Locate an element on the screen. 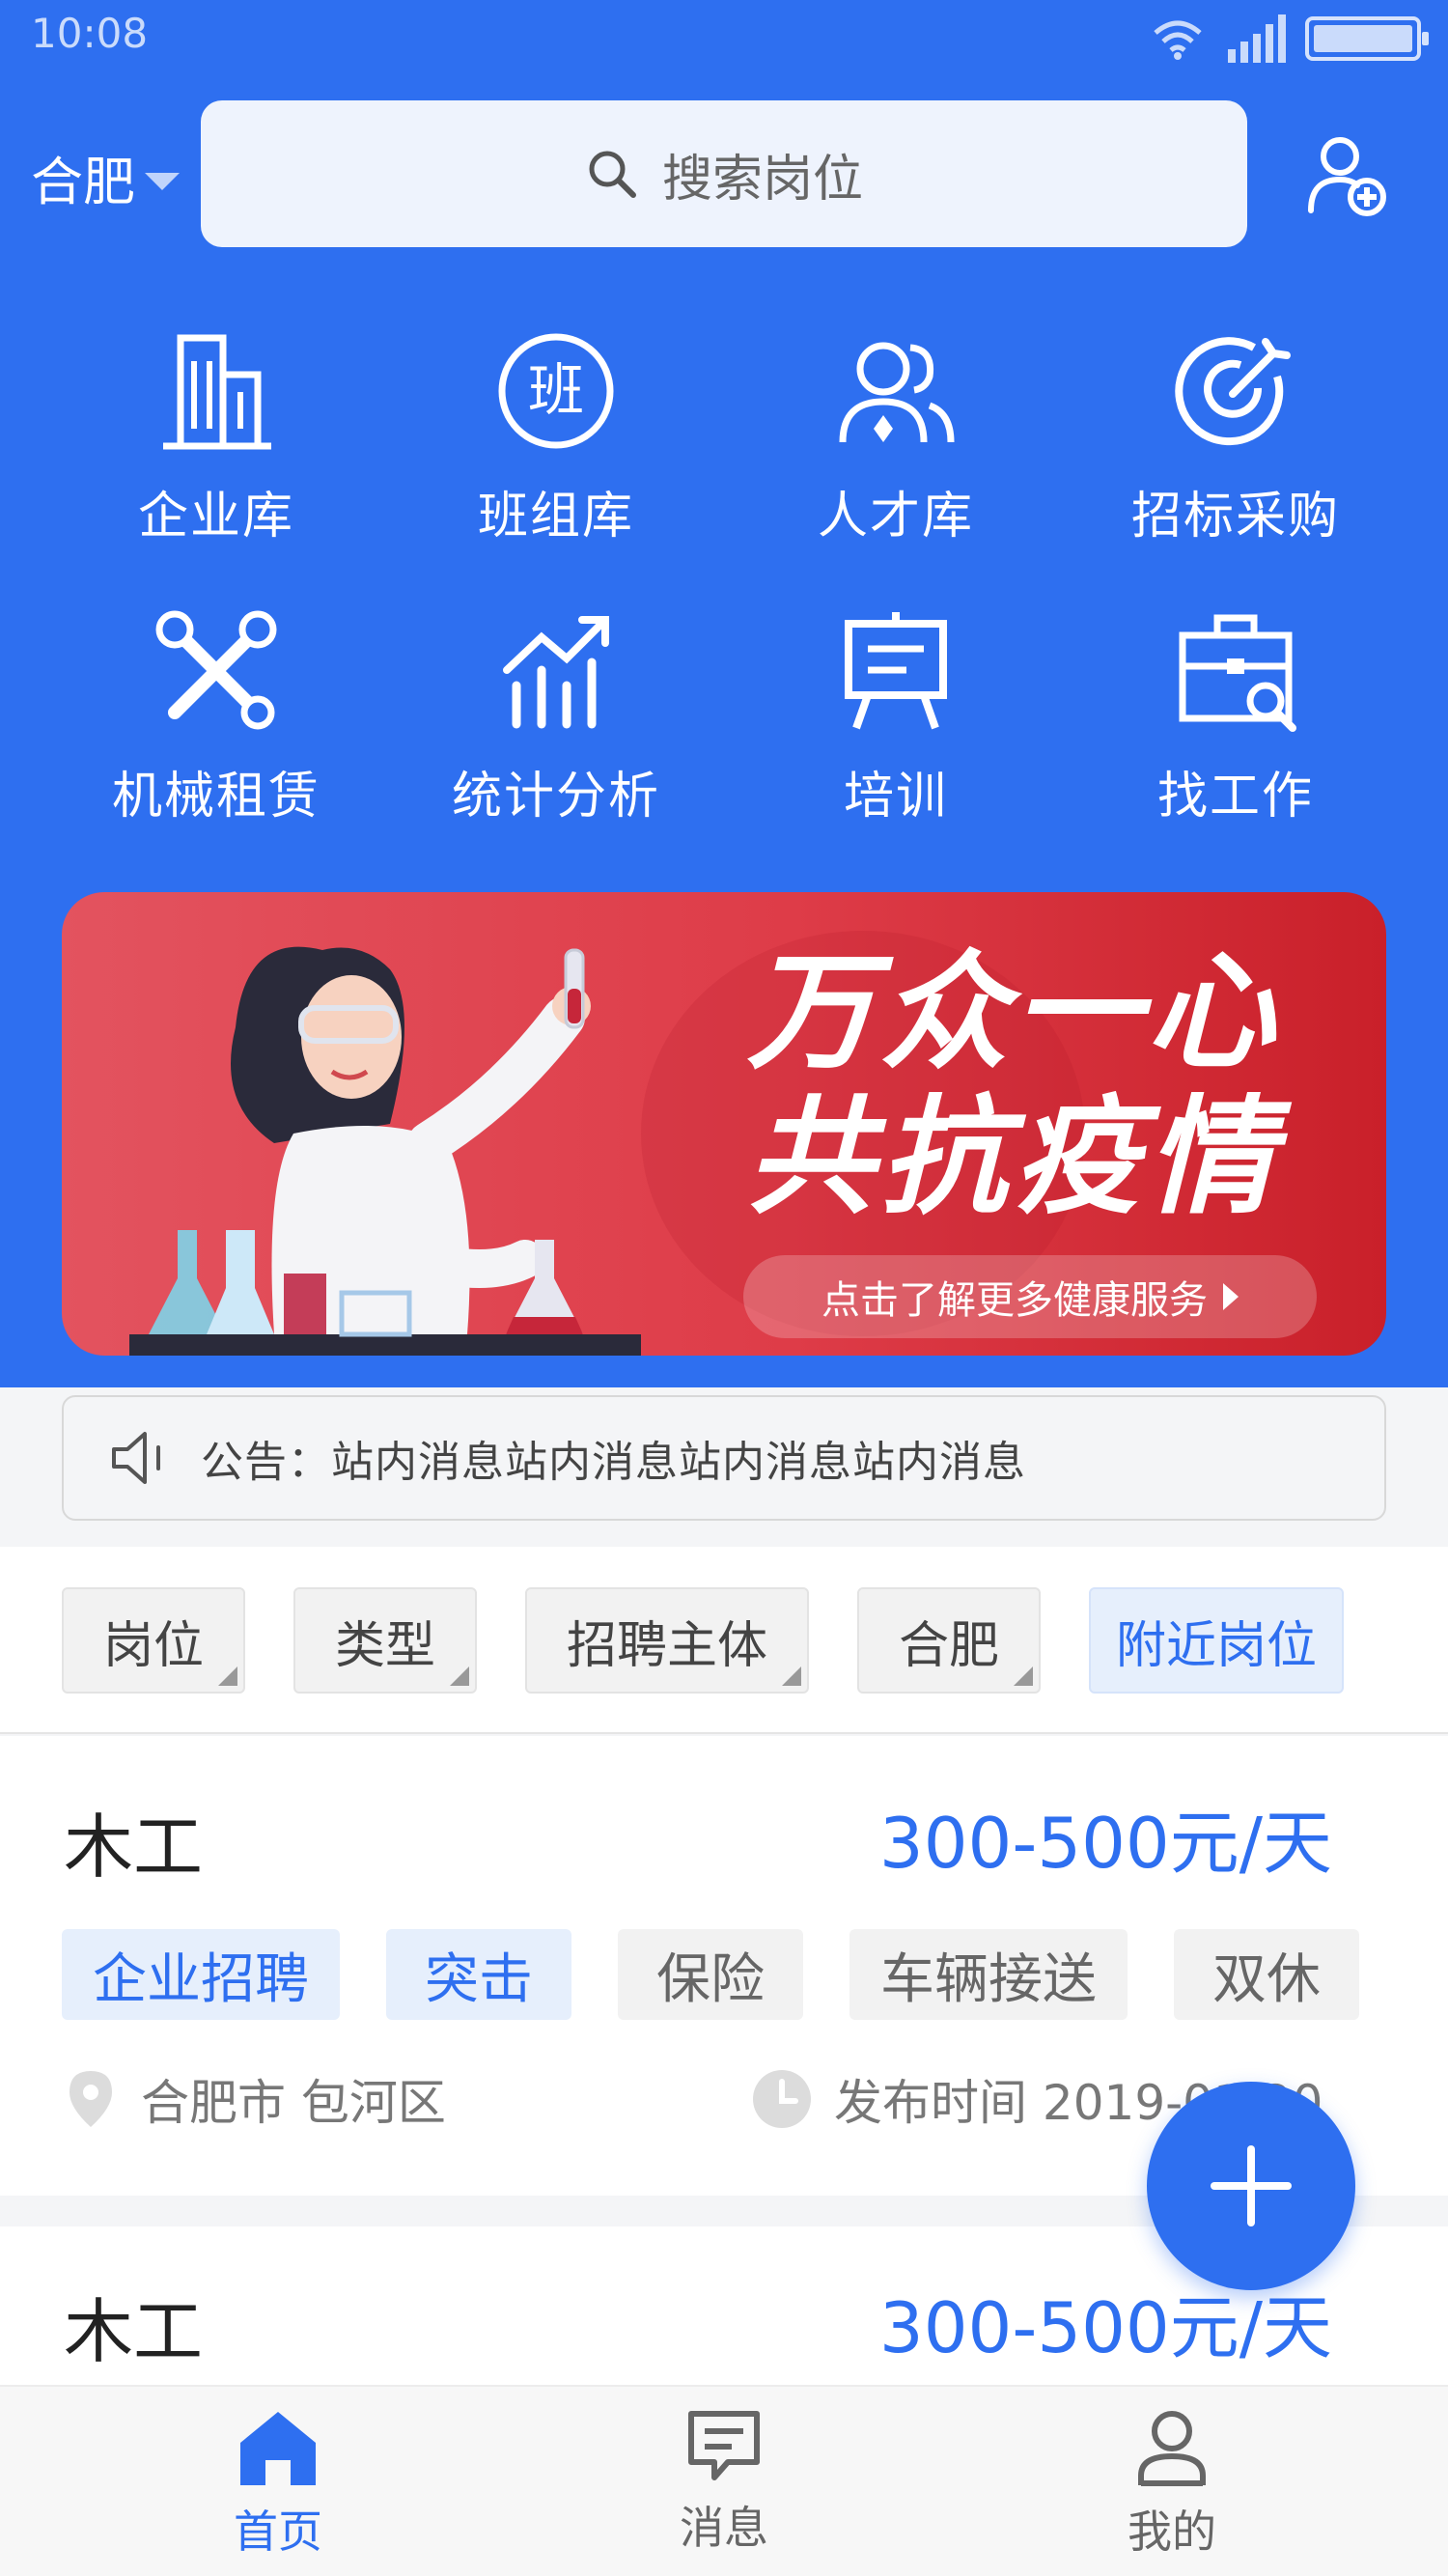 The height and width of the screenshot is (2576, 1448). announcement-bar: 公告：站内消息站内消息站内消息站内消息 is located at coordinates (724, 1458).